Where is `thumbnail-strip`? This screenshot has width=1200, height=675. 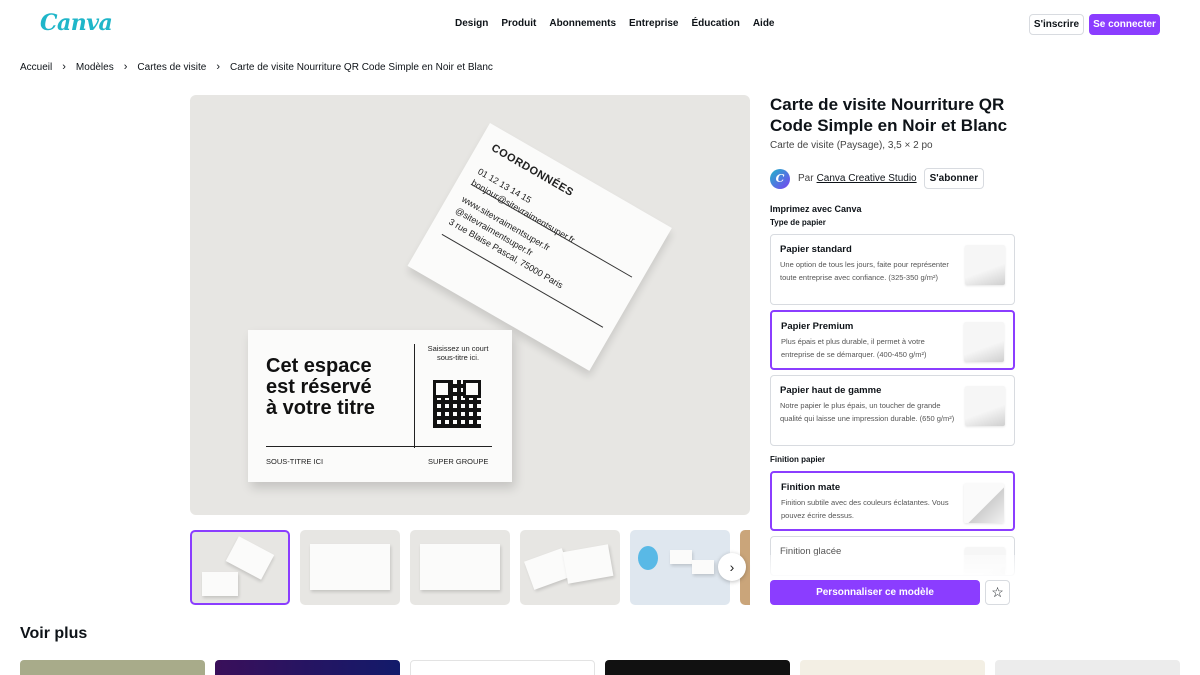 thumbnail-strip is located at coordinates (470, 567).